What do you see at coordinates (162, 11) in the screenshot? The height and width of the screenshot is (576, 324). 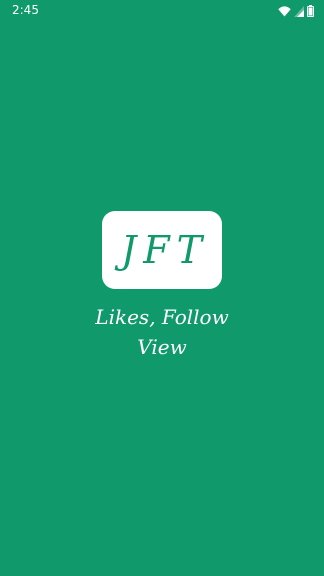 I see `status-bar: 2:45` at bounding box center [162, 11].